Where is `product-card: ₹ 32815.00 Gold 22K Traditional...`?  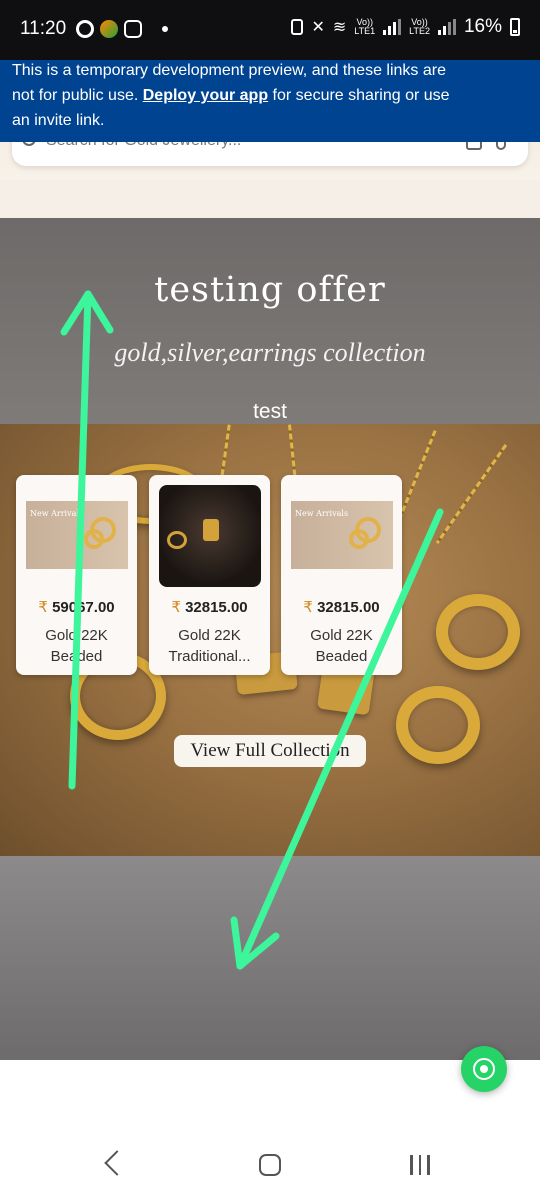 product-card: ₹ 32815.00 Gold 22K Traditional... is located at coordinates (209, 575).